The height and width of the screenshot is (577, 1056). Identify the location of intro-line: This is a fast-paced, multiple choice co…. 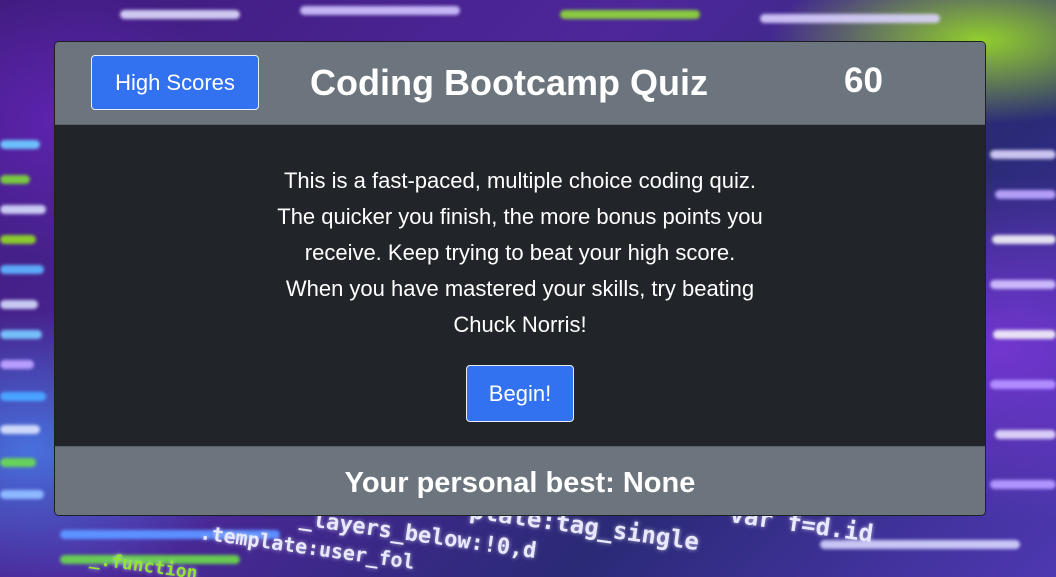
(519, 180).